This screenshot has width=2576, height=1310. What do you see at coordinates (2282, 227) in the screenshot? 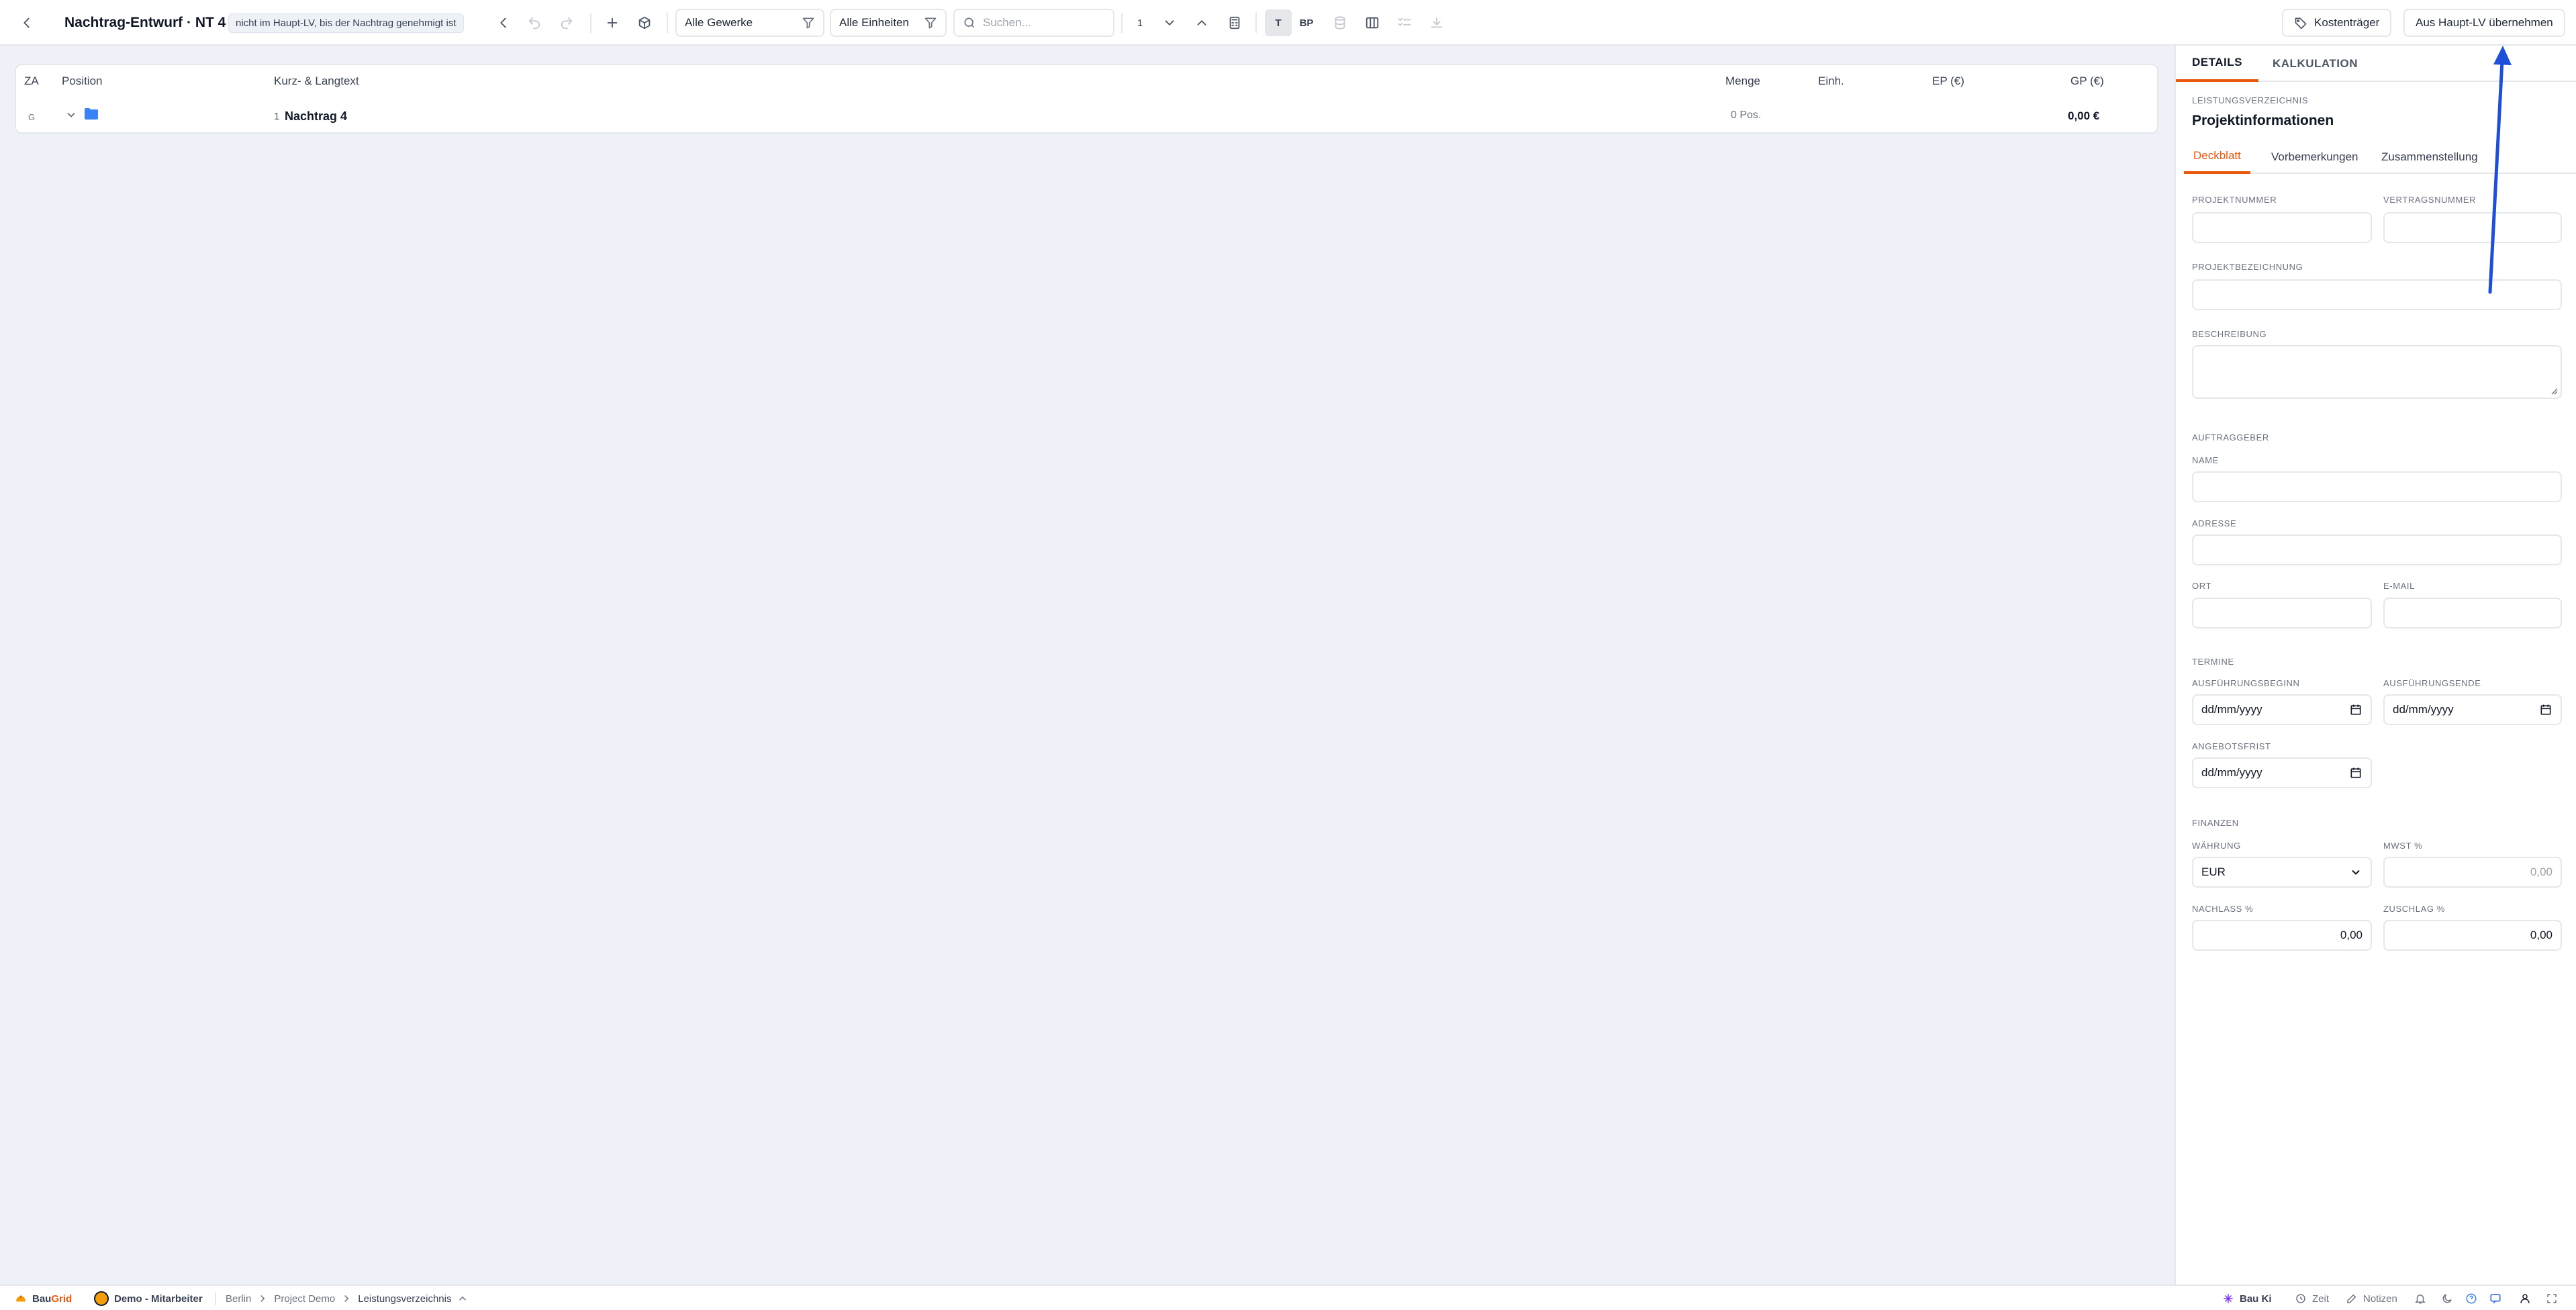
I see `project-number-field` at bounding box center [2282, 227].